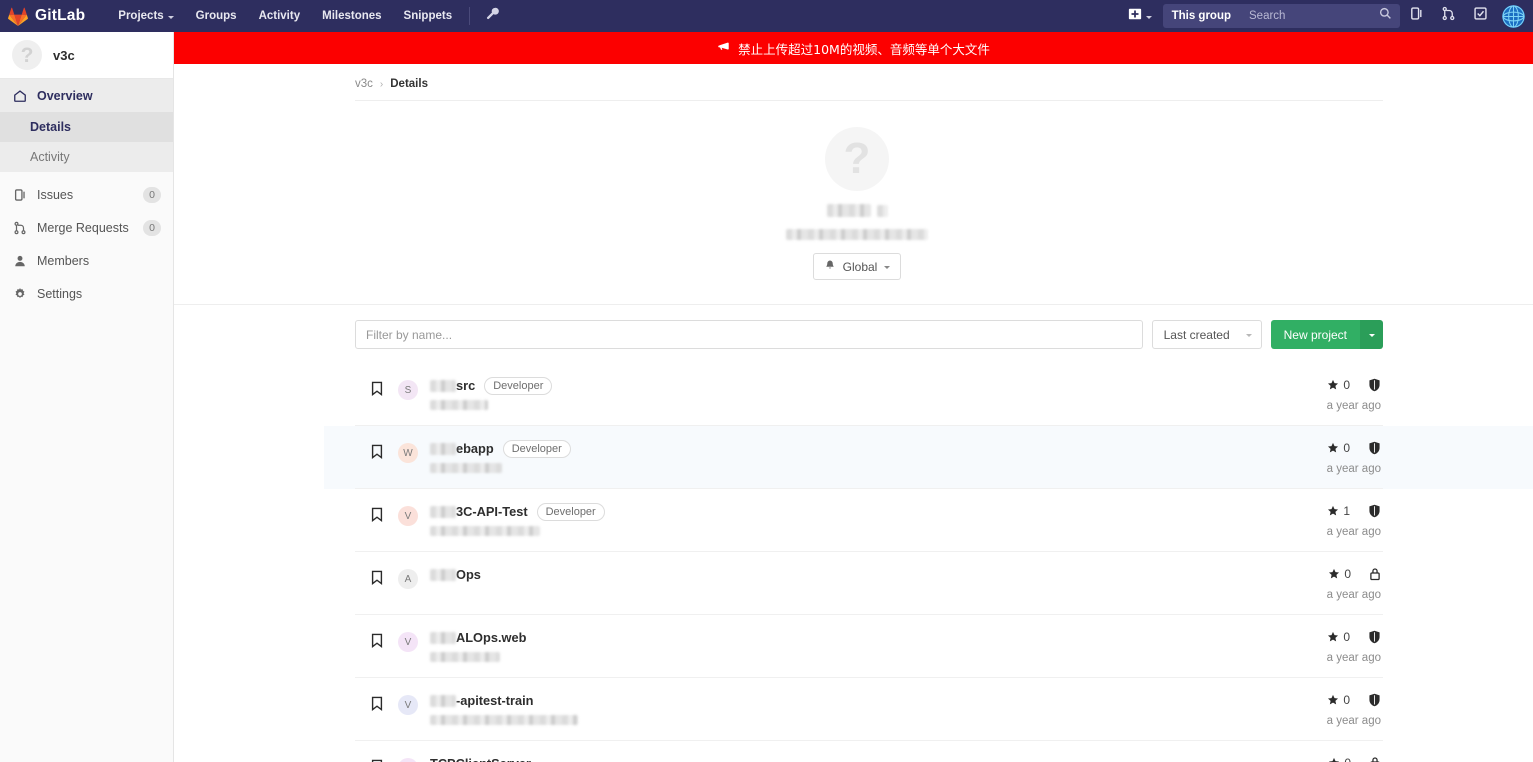 The image size is (1533, 762). What do you see at coordinates (1323, 758) in the screenshot?
I see `project-meta: 0a day ago` at bounding box center [1323, 758].